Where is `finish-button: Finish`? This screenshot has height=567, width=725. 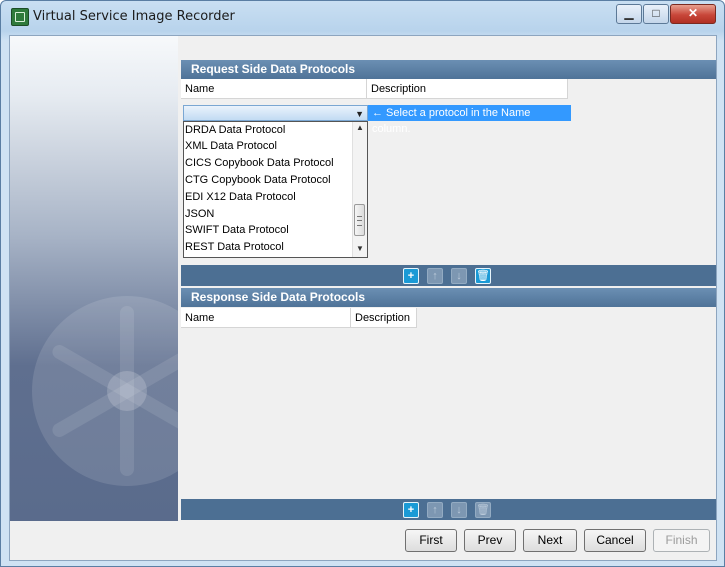
finish-button: Finish is located at coordinates (681, 540).